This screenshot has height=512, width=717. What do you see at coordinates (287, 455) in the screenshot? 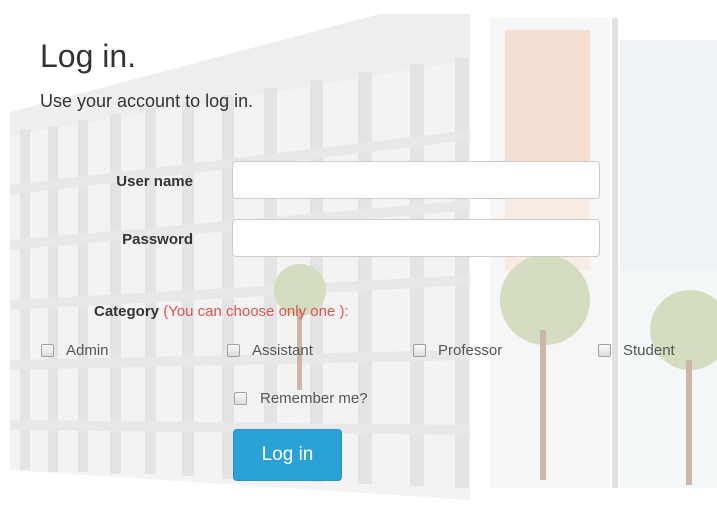
I see `login-button: Log in` at bounding box center [287, 455].